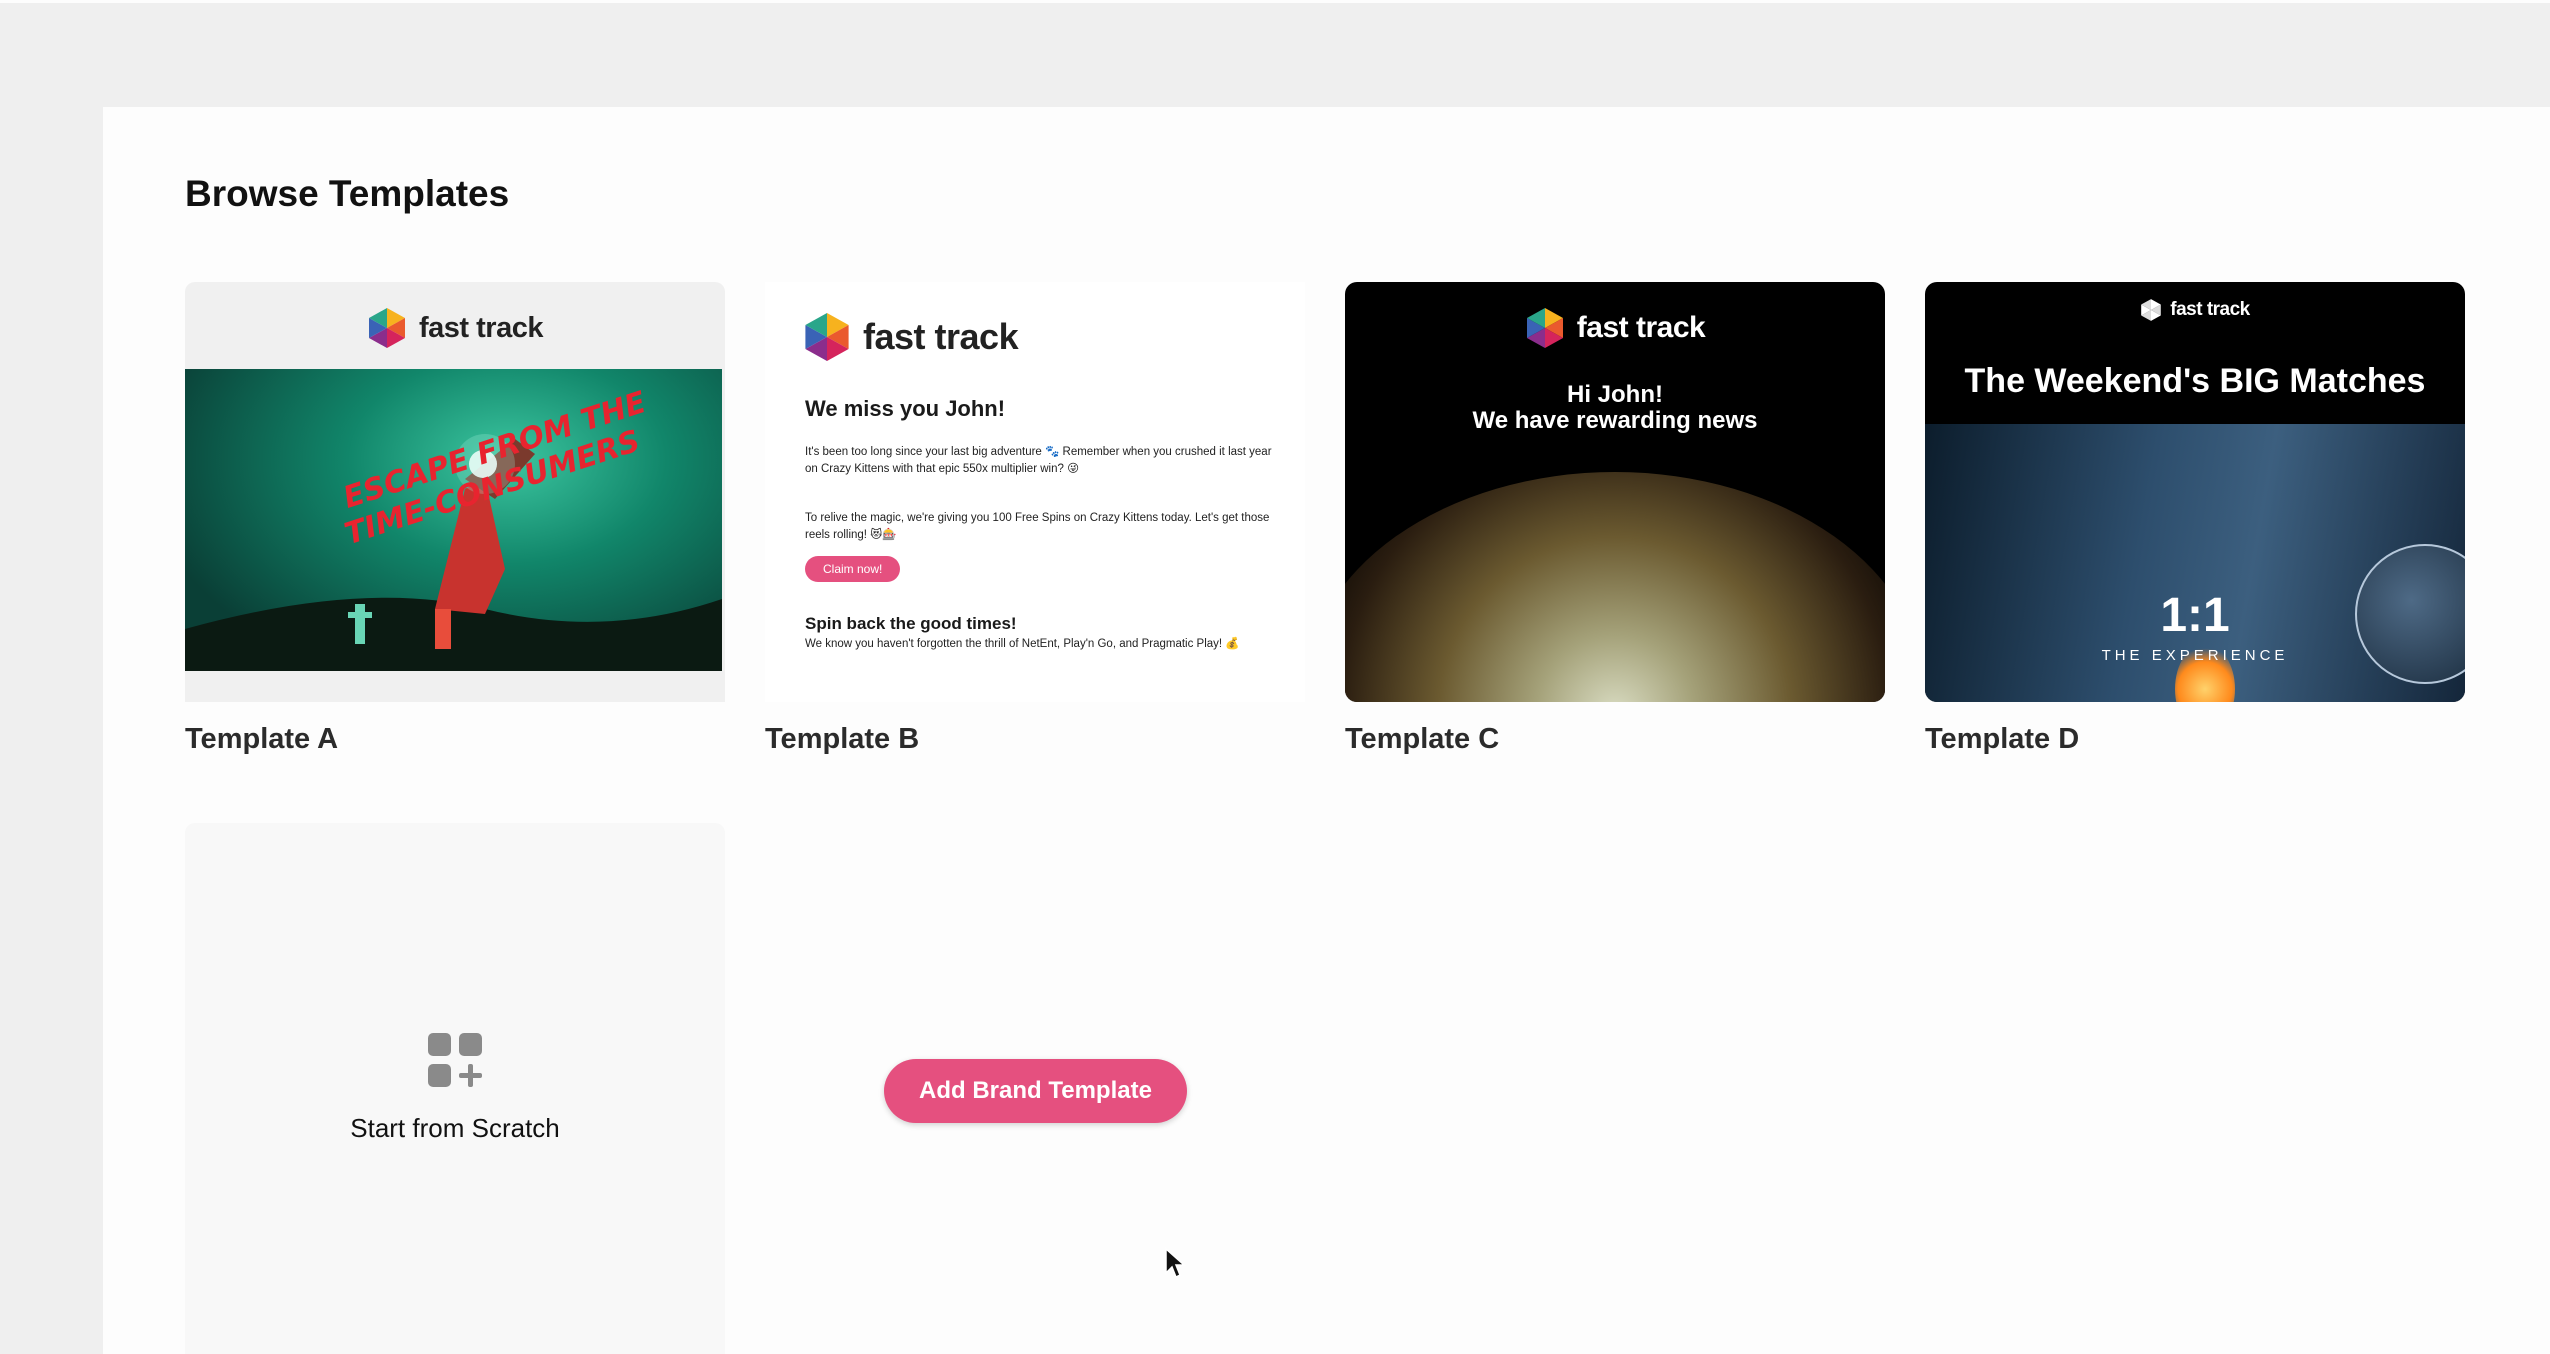 The height and width of the screenshot is (1354, 2550). I want to click on headline-line-2: We have rewarding news, so click(1615, 420).